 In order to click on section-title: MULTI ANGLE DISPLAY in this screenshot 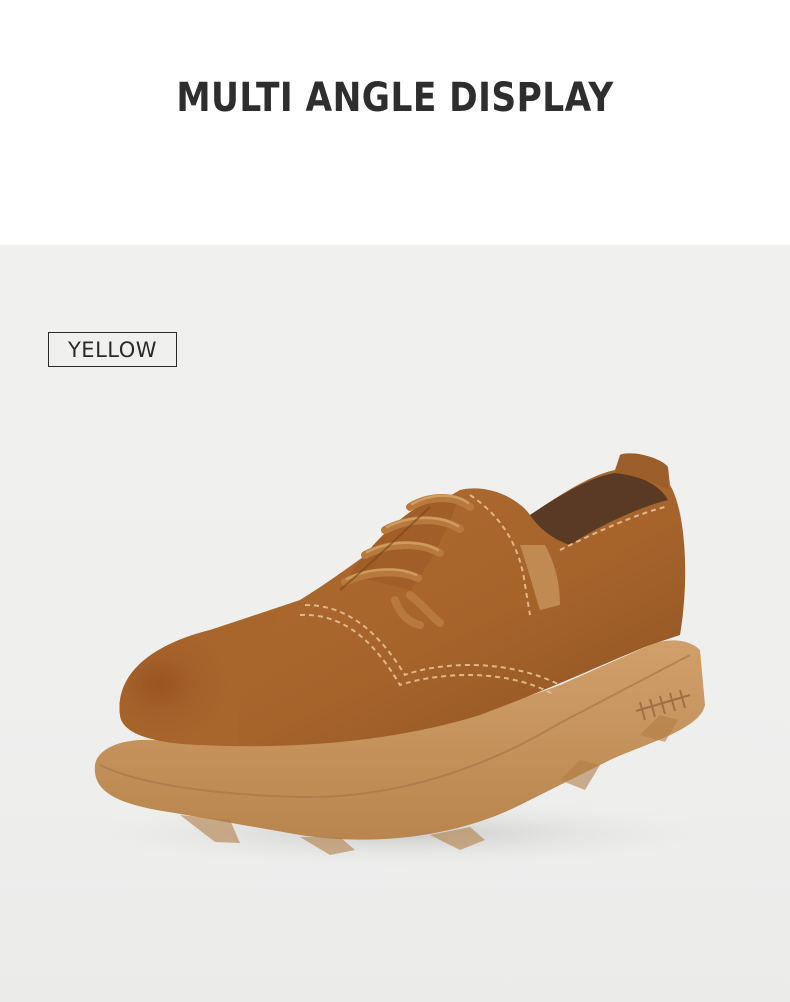, I will do `click(395, 98)`.